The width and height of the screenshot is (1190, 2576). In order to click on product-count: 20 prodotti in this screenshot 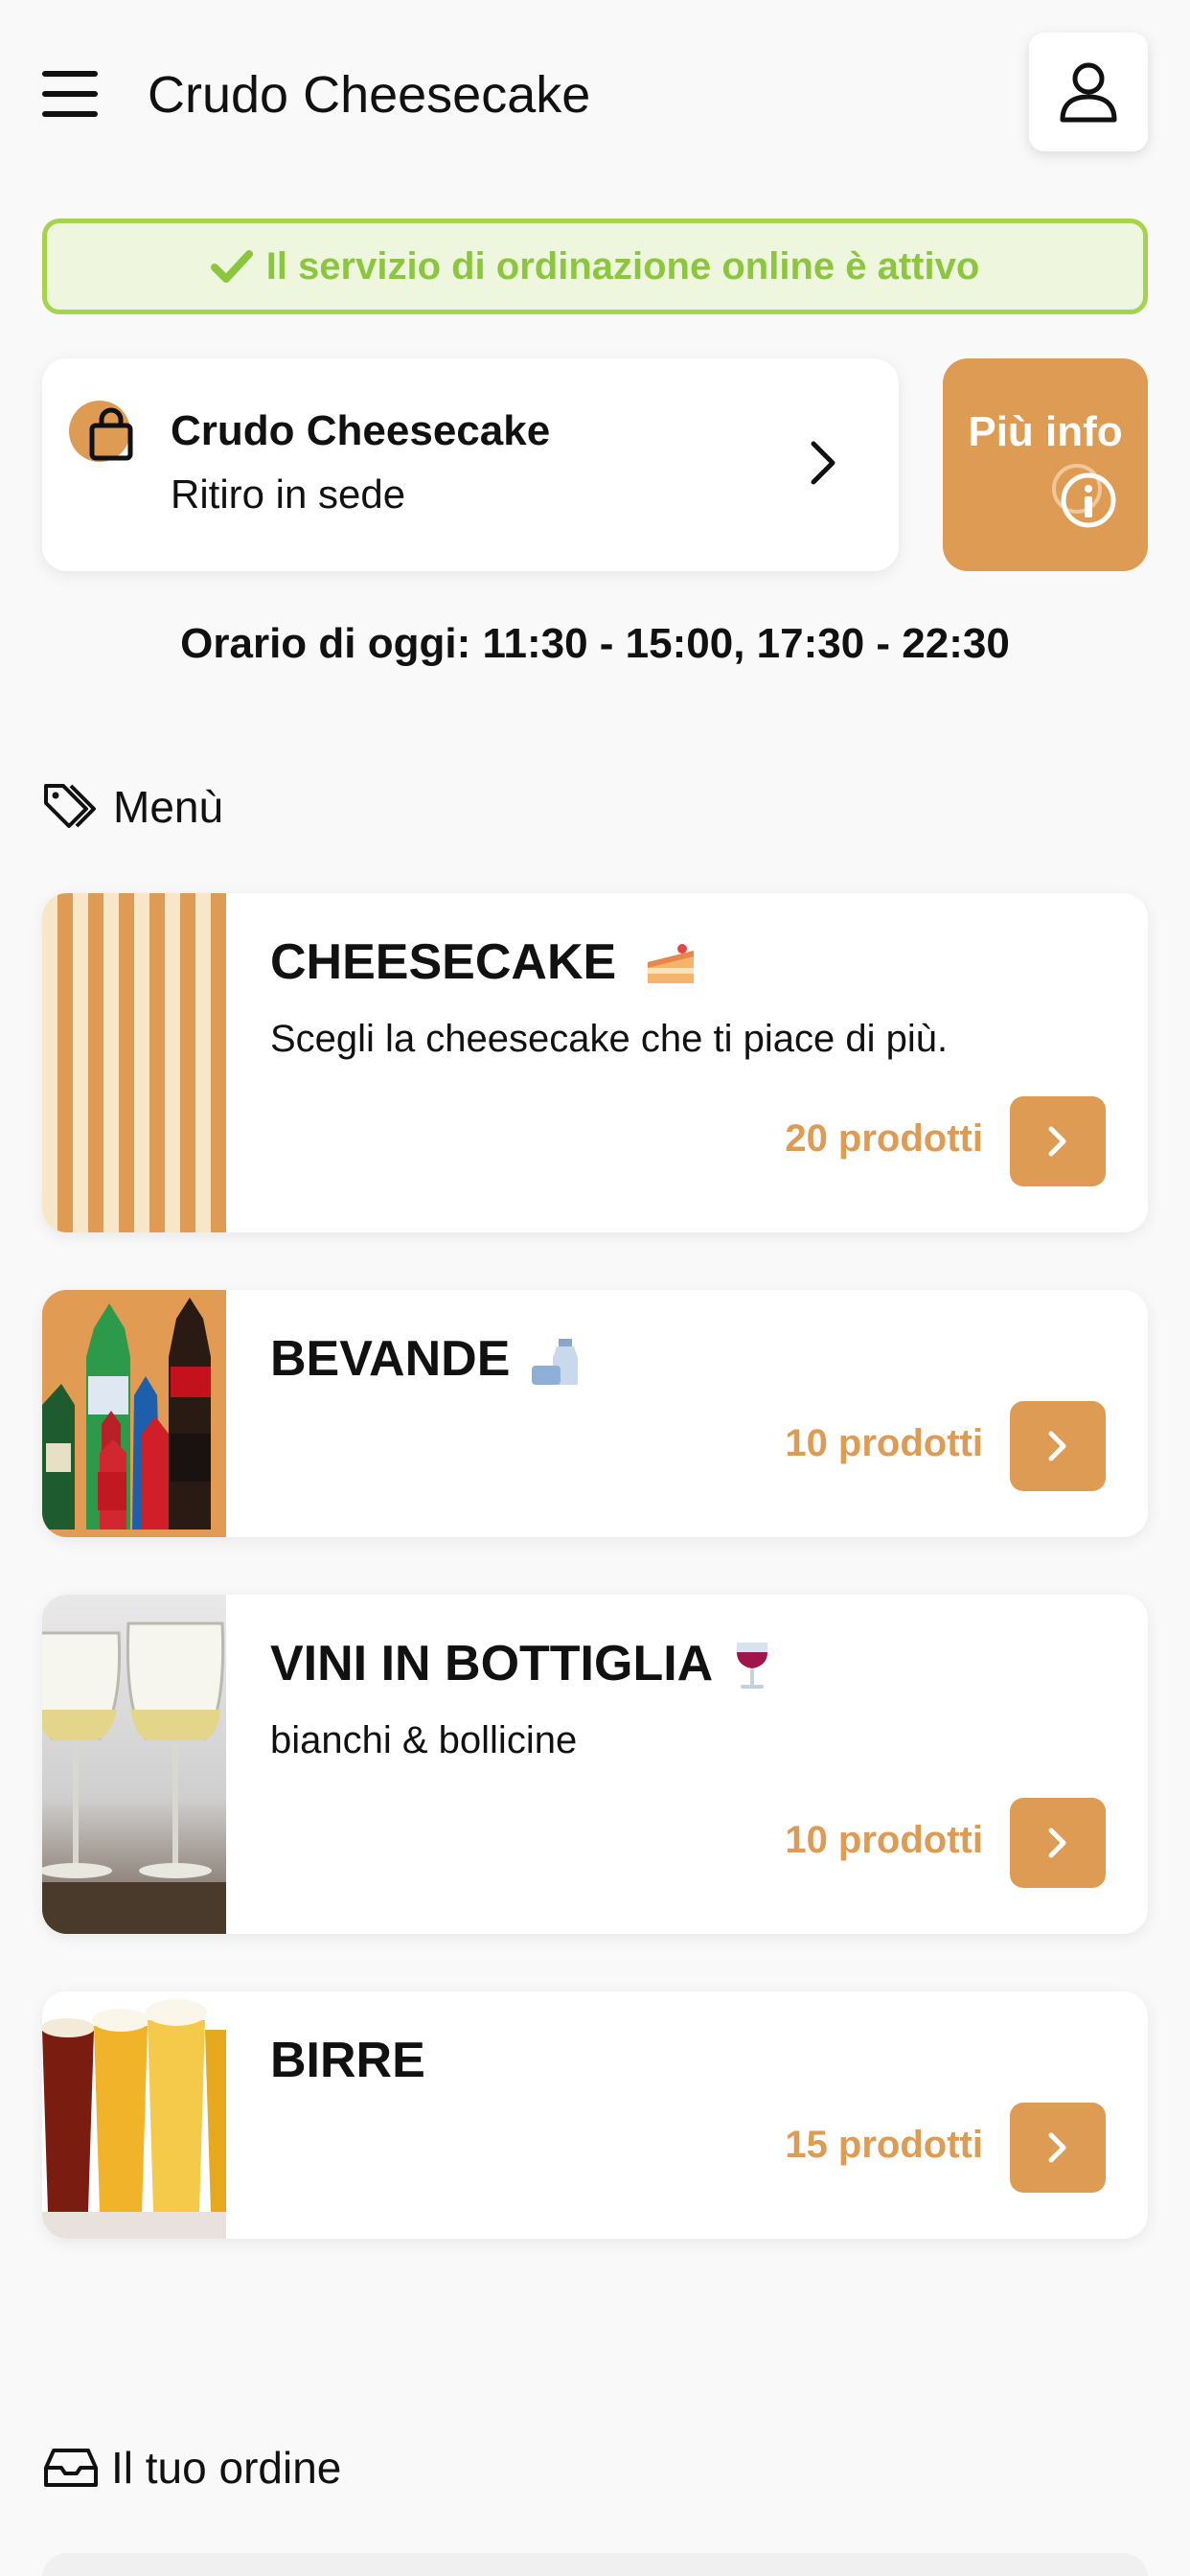, I will do `click(884, 1138)`.